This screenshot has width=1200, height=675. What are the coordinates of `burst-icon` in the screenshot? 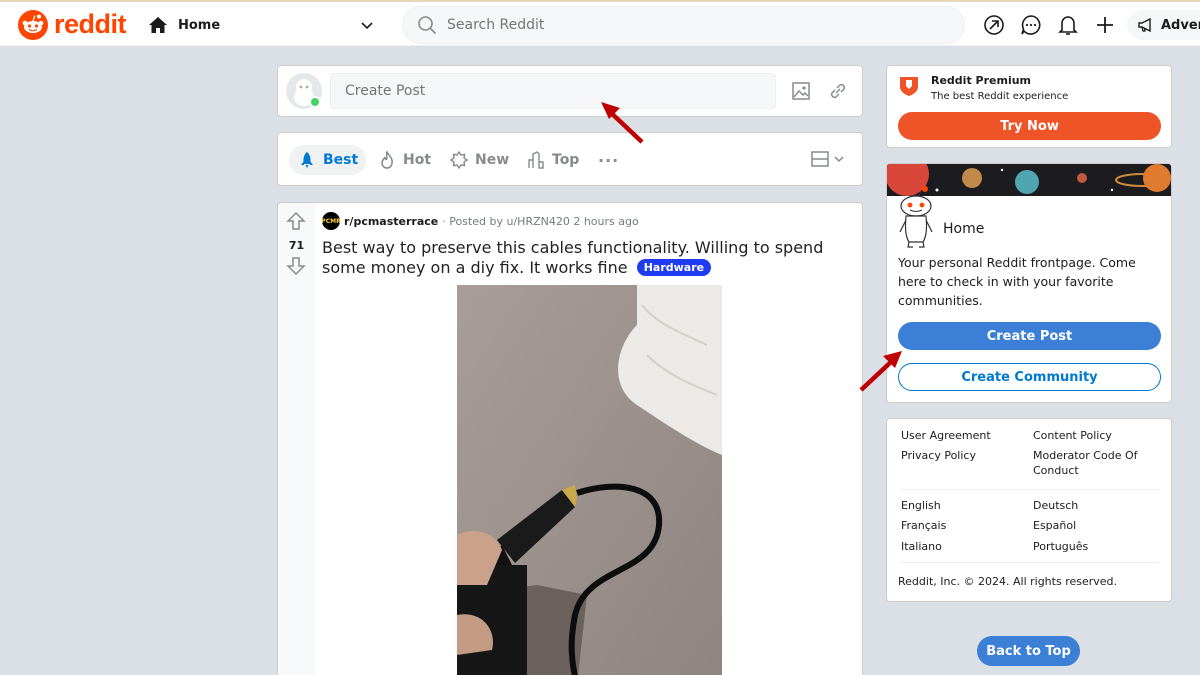 It's located at (459, 160).